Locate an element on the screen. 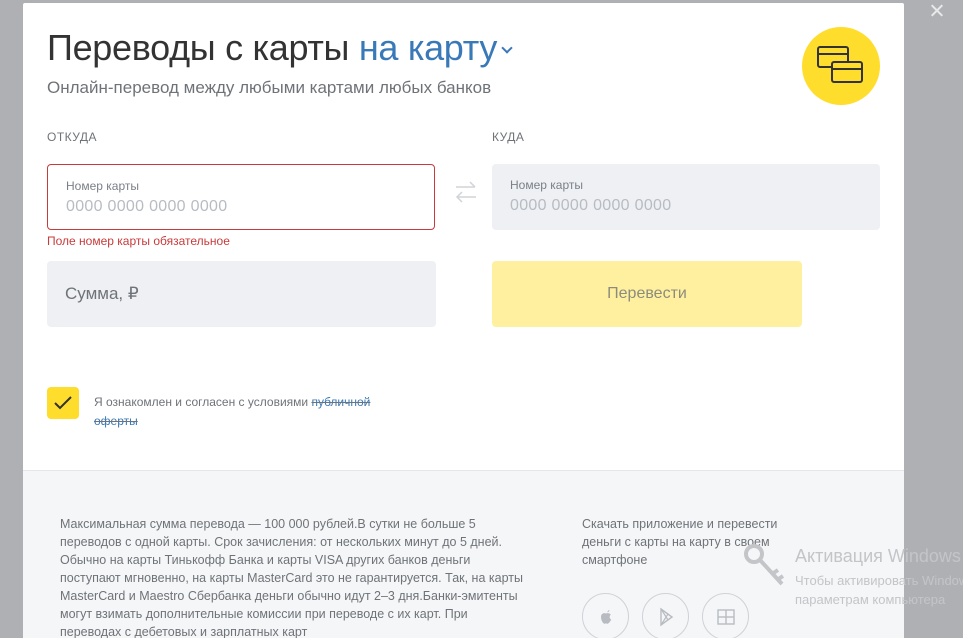  apple-icon is located at coordinates (606, 617).